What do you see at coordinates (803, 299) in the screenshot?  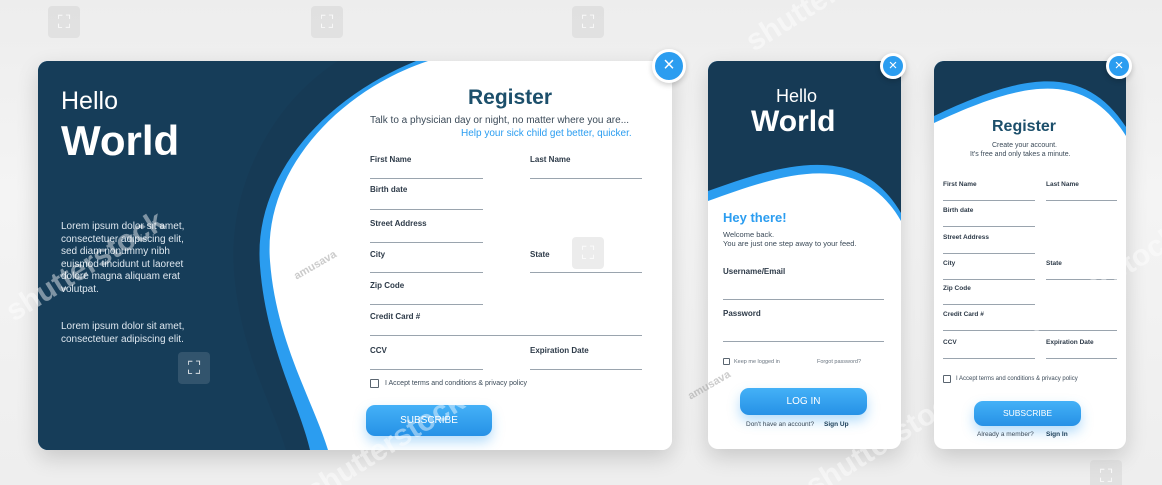 I see `username-field` at bounding box center [803, 299].